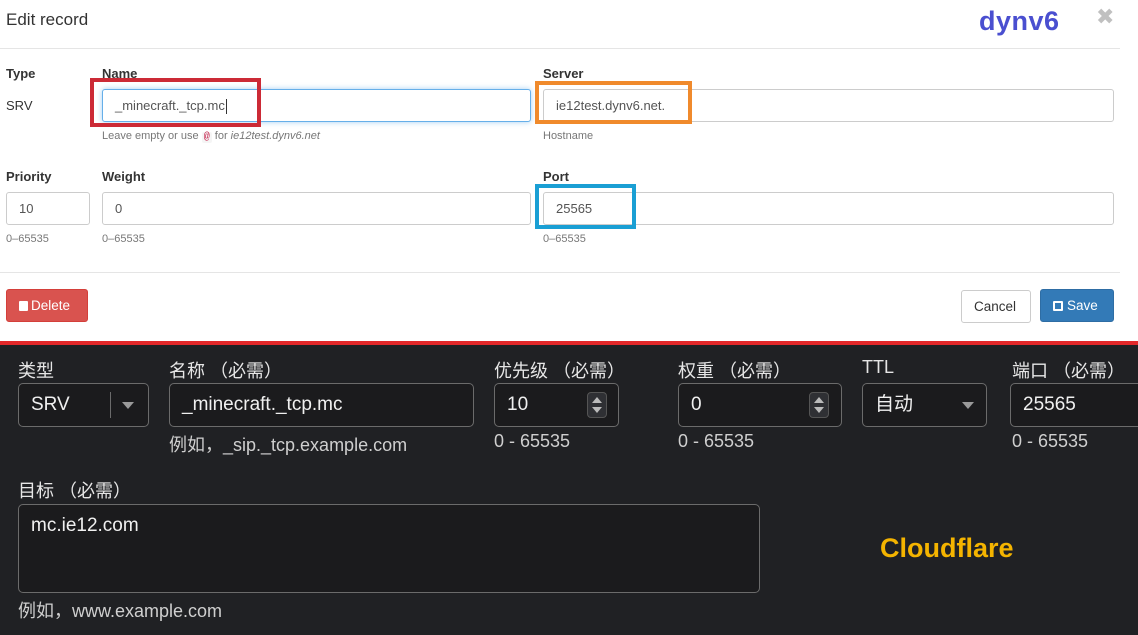 The image size is (1138, 635). I want to click on footer-divider, so click(560, 272).